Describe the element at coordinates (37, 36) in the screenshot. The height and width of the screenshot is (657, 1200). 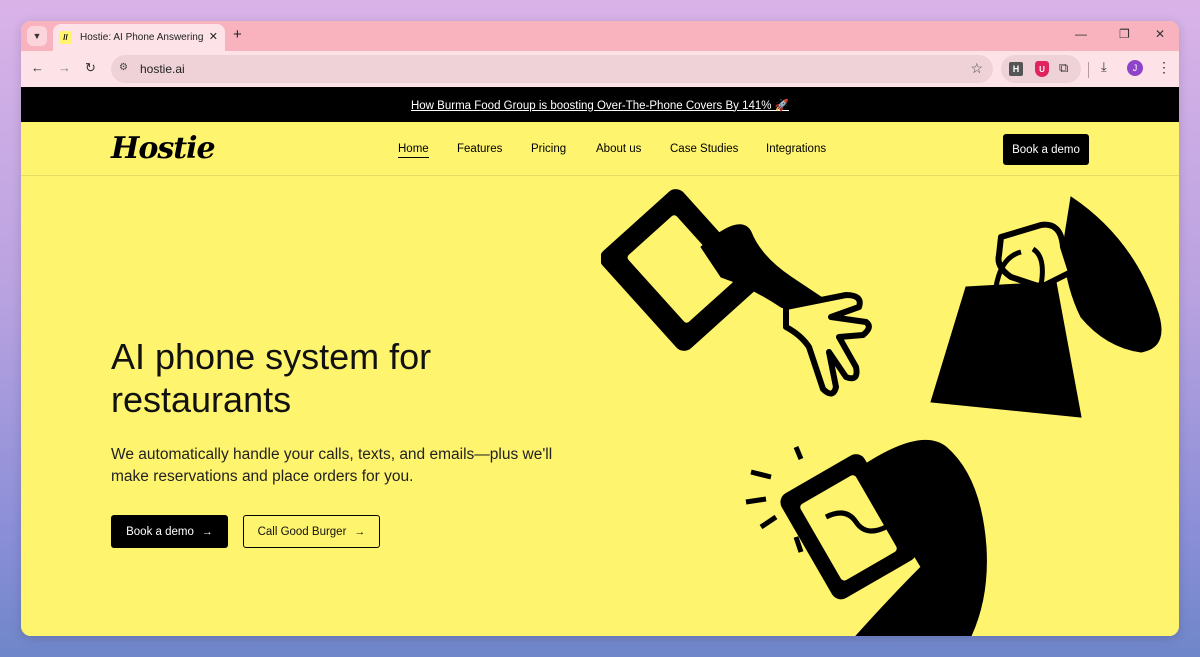
I see `tab-search-chevron-icon: ▼` at that location.